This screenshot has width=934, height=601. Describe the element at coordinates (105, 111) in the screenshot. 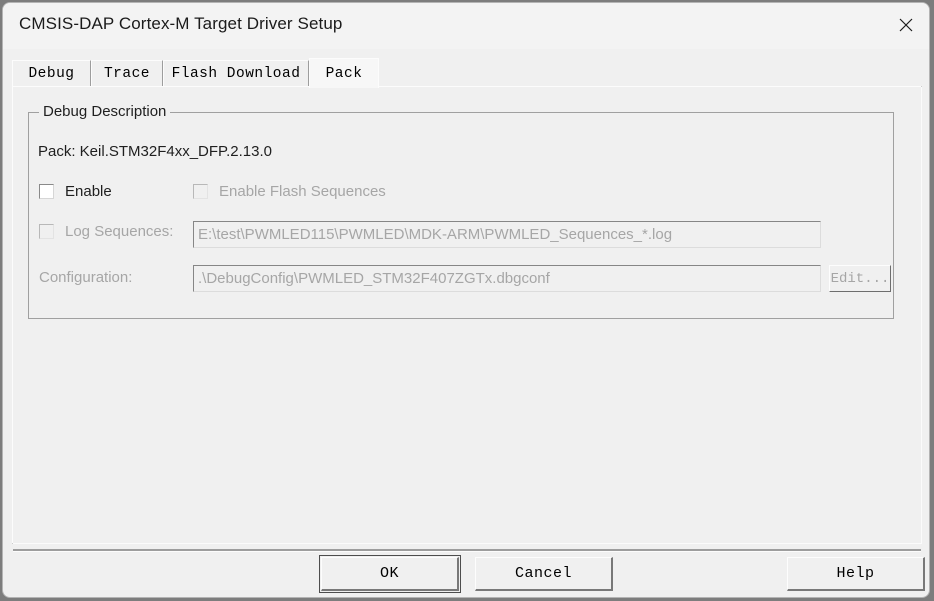

I see `debug-description-group-title: Debug Description` at that location.